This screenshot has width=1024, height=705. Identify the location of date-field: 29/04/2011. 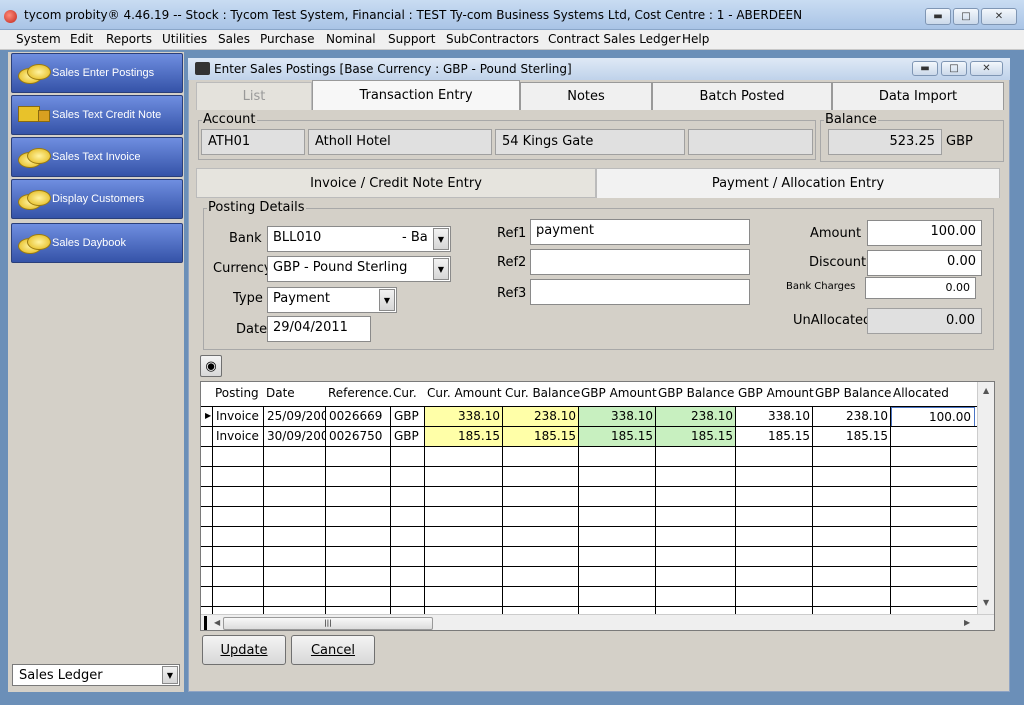
(319, 329).